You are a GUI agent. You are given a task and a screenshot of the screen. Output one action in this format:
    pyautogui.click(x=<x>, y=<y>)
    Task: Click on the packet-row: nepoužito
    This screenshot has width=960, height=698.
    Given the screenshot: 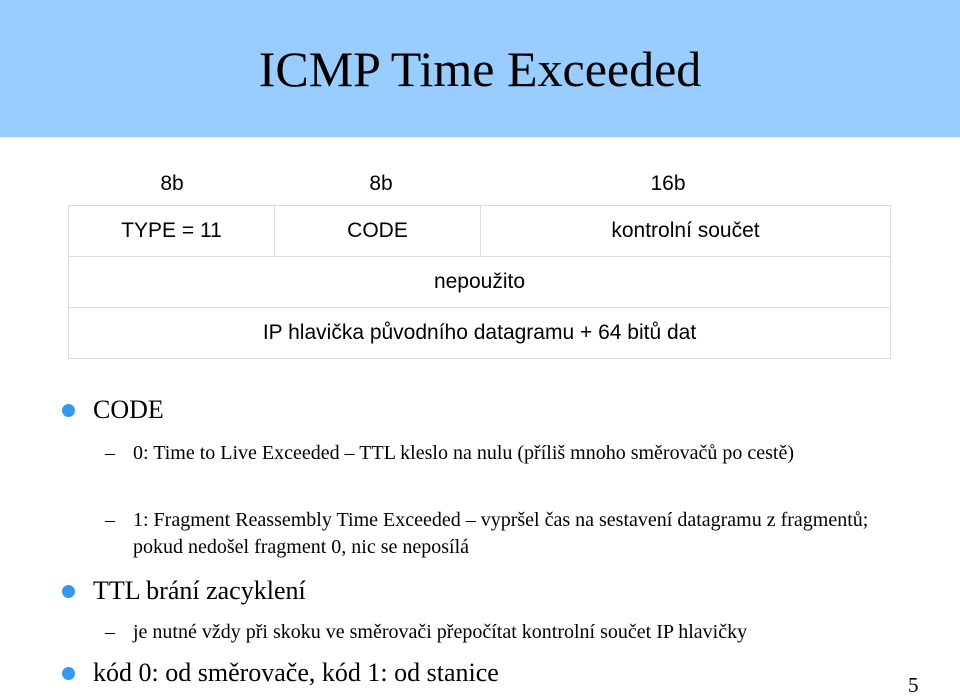 What is the action you would take?
    pyautogui.click(x=479, y=282)
    